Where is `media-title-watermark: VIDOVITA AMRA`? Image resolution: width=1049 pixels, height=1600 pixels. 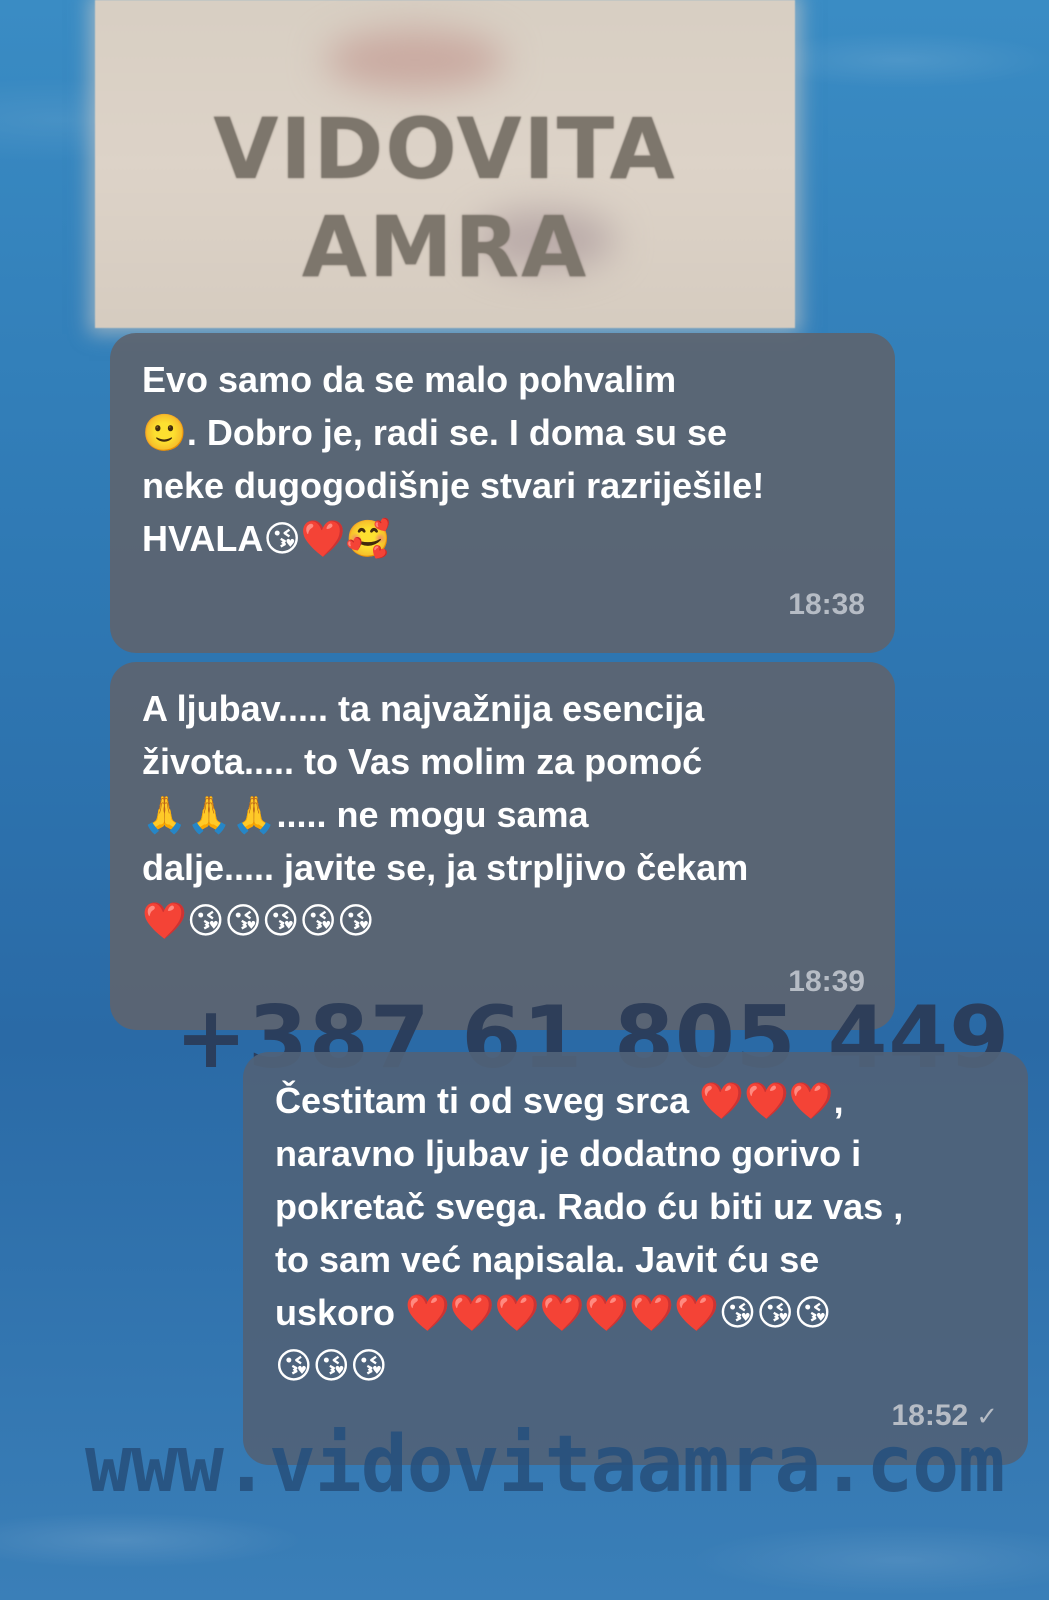
media-title-watermark: VIDOVITA AMRA is located at coordinates (445, 198).